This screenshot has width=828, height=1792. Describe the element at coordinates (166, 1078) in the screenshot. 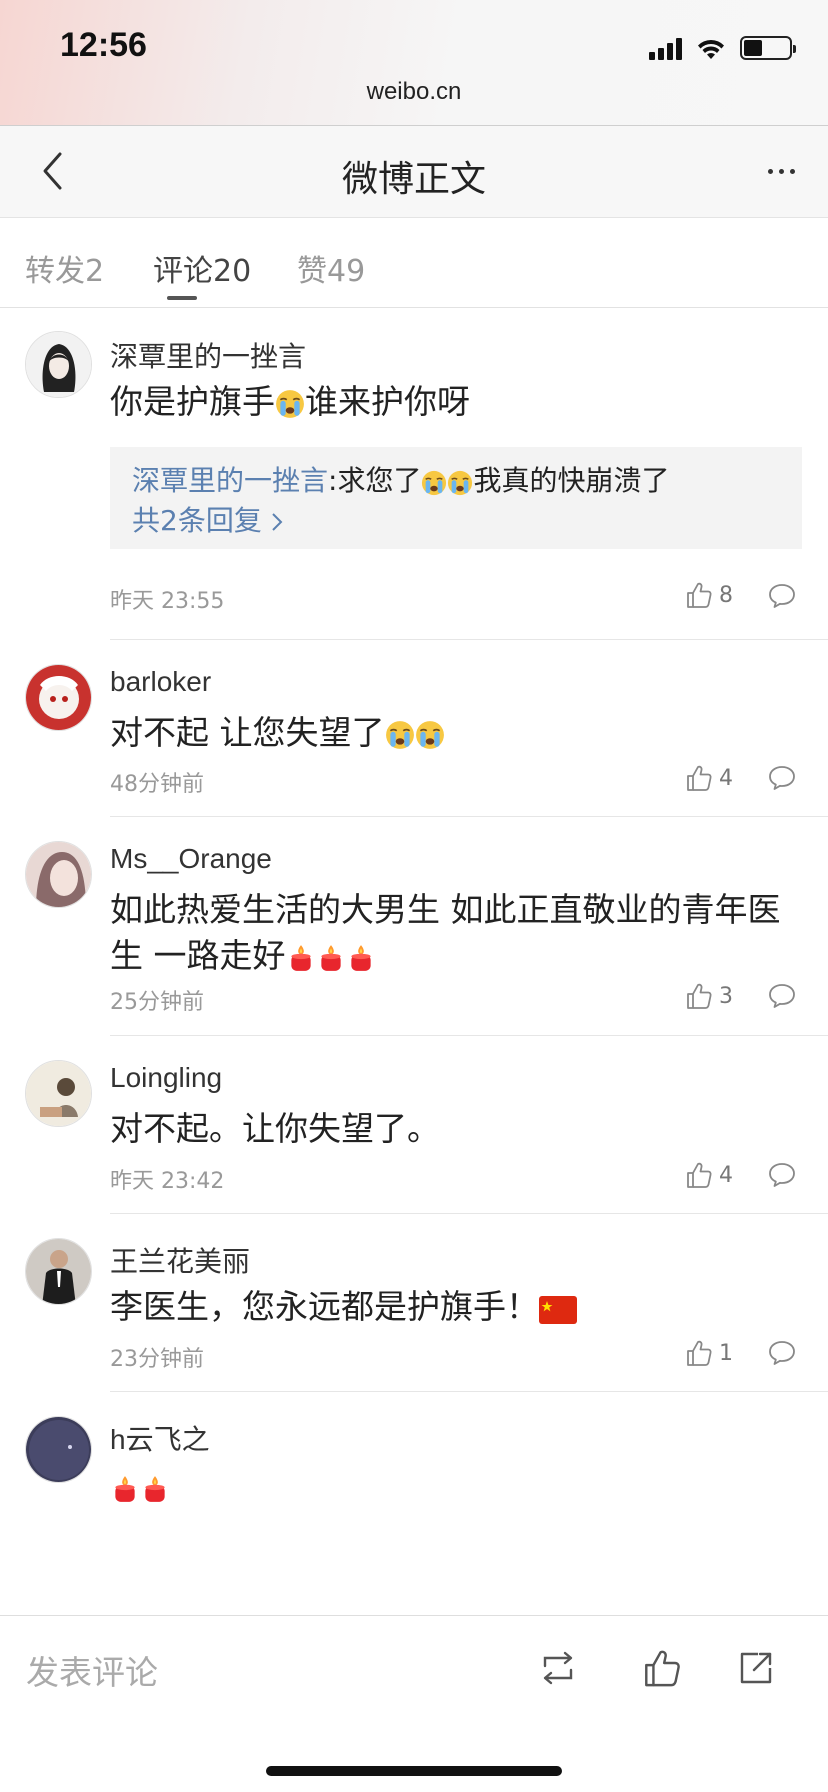

I see `comment-author: Loingling` at that location.